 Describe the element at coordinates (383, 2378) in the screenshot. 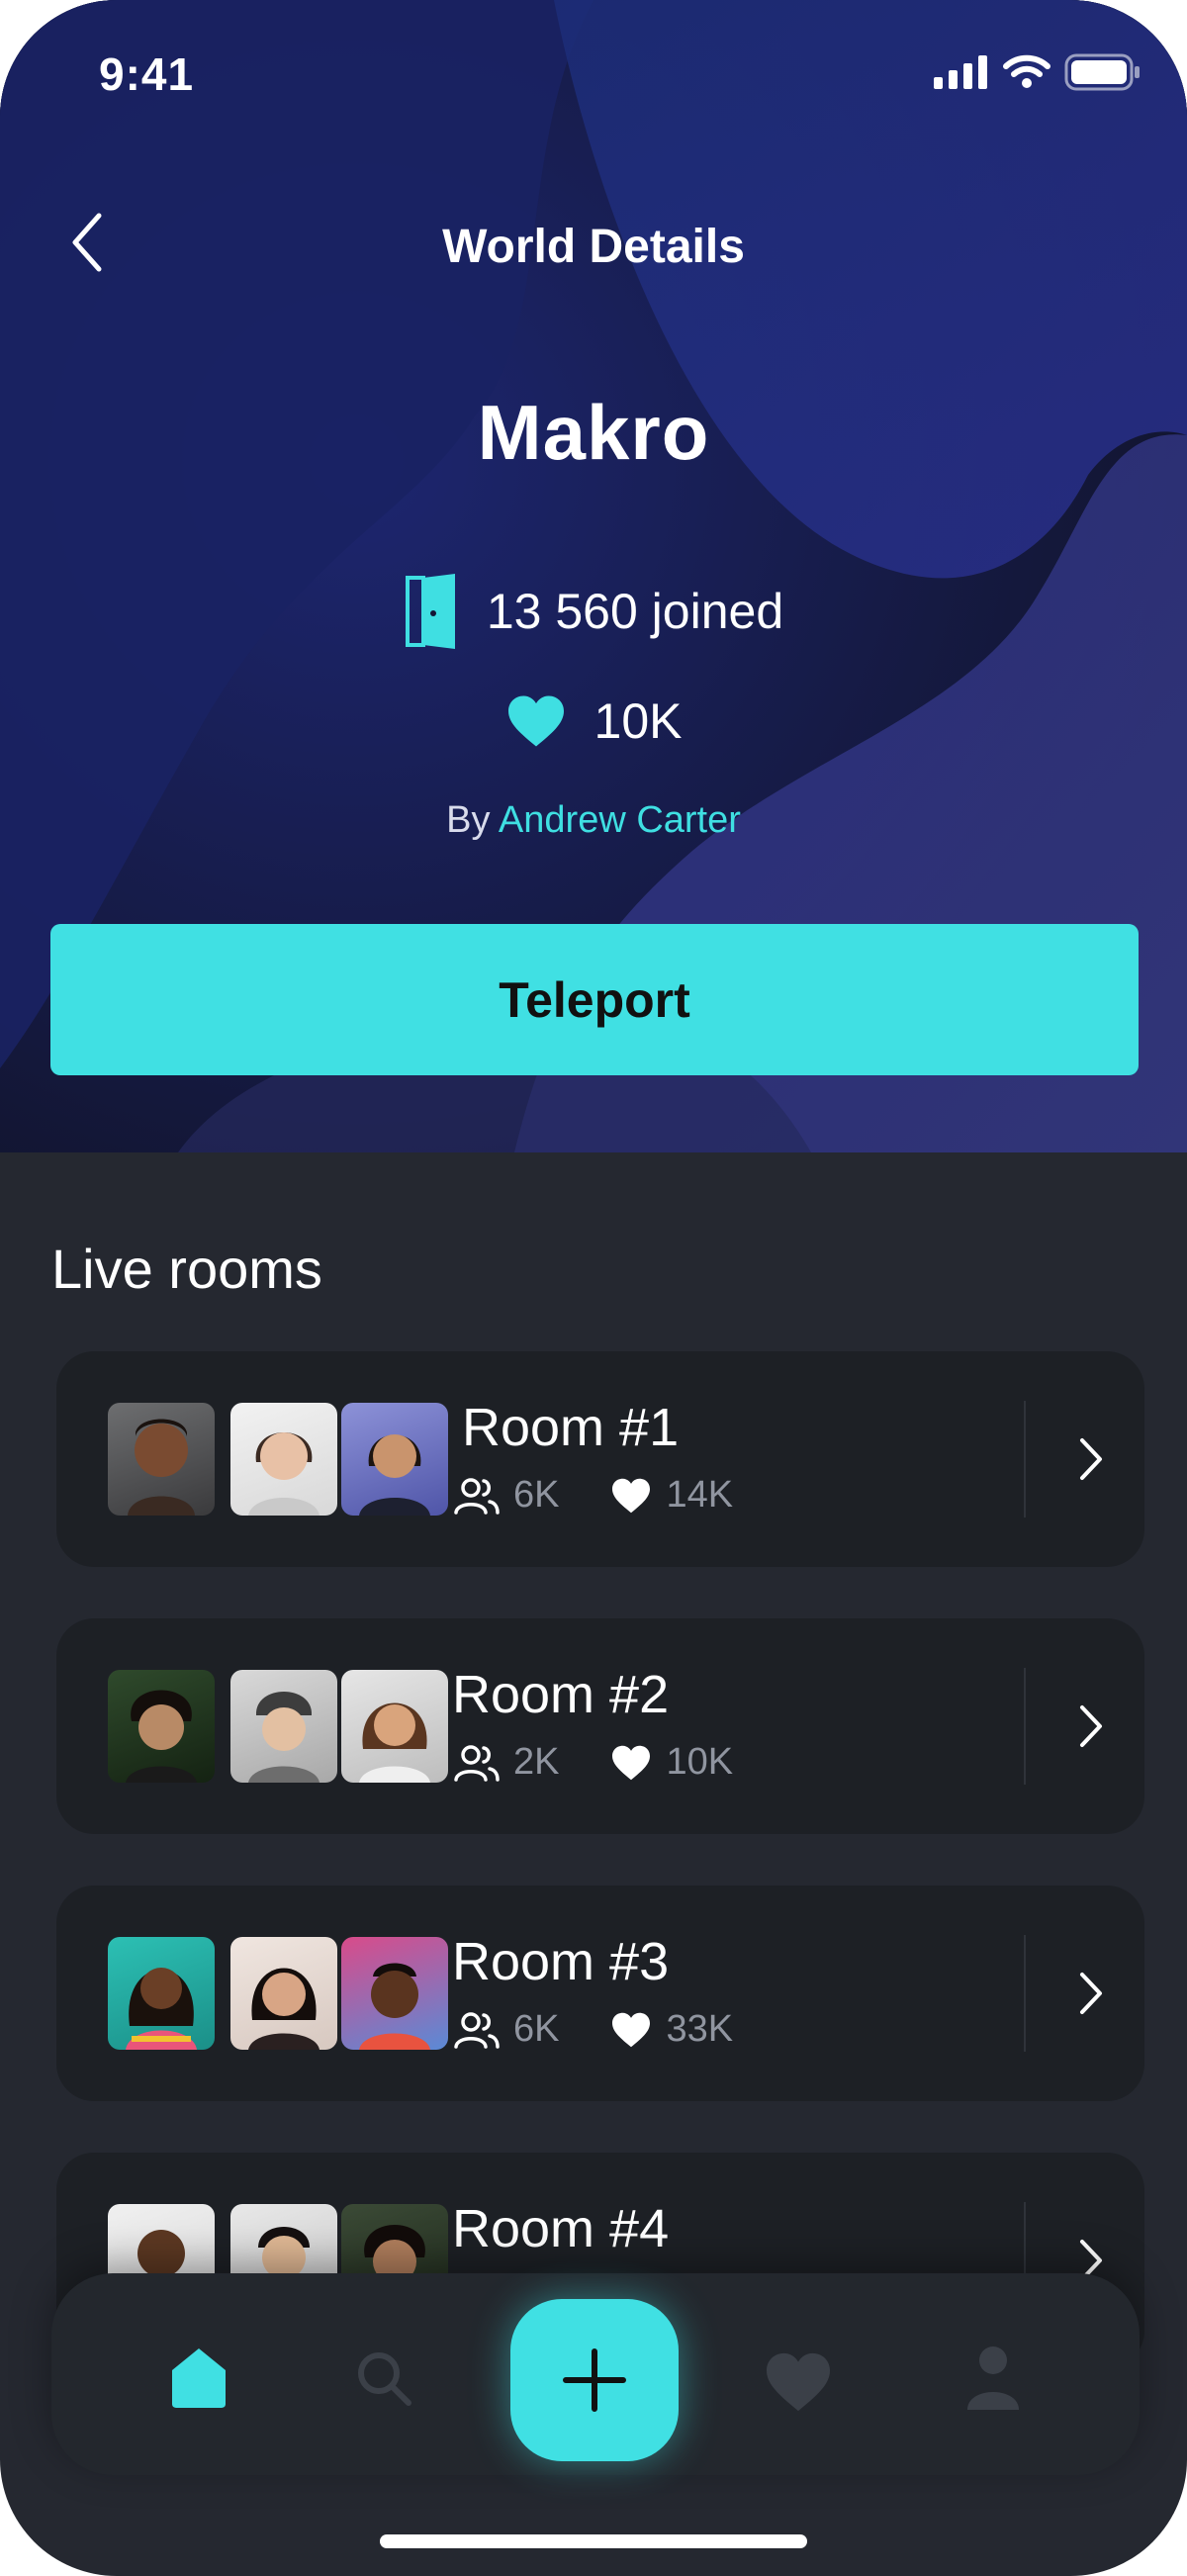

I see `search-icon` at that location.